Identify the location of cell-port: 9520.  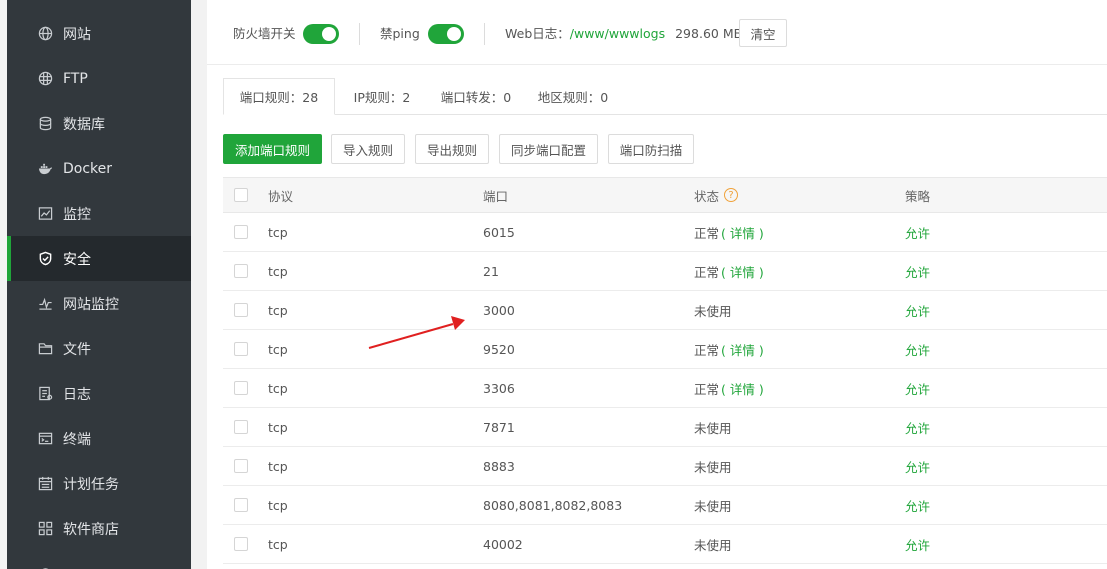
(499, 349).